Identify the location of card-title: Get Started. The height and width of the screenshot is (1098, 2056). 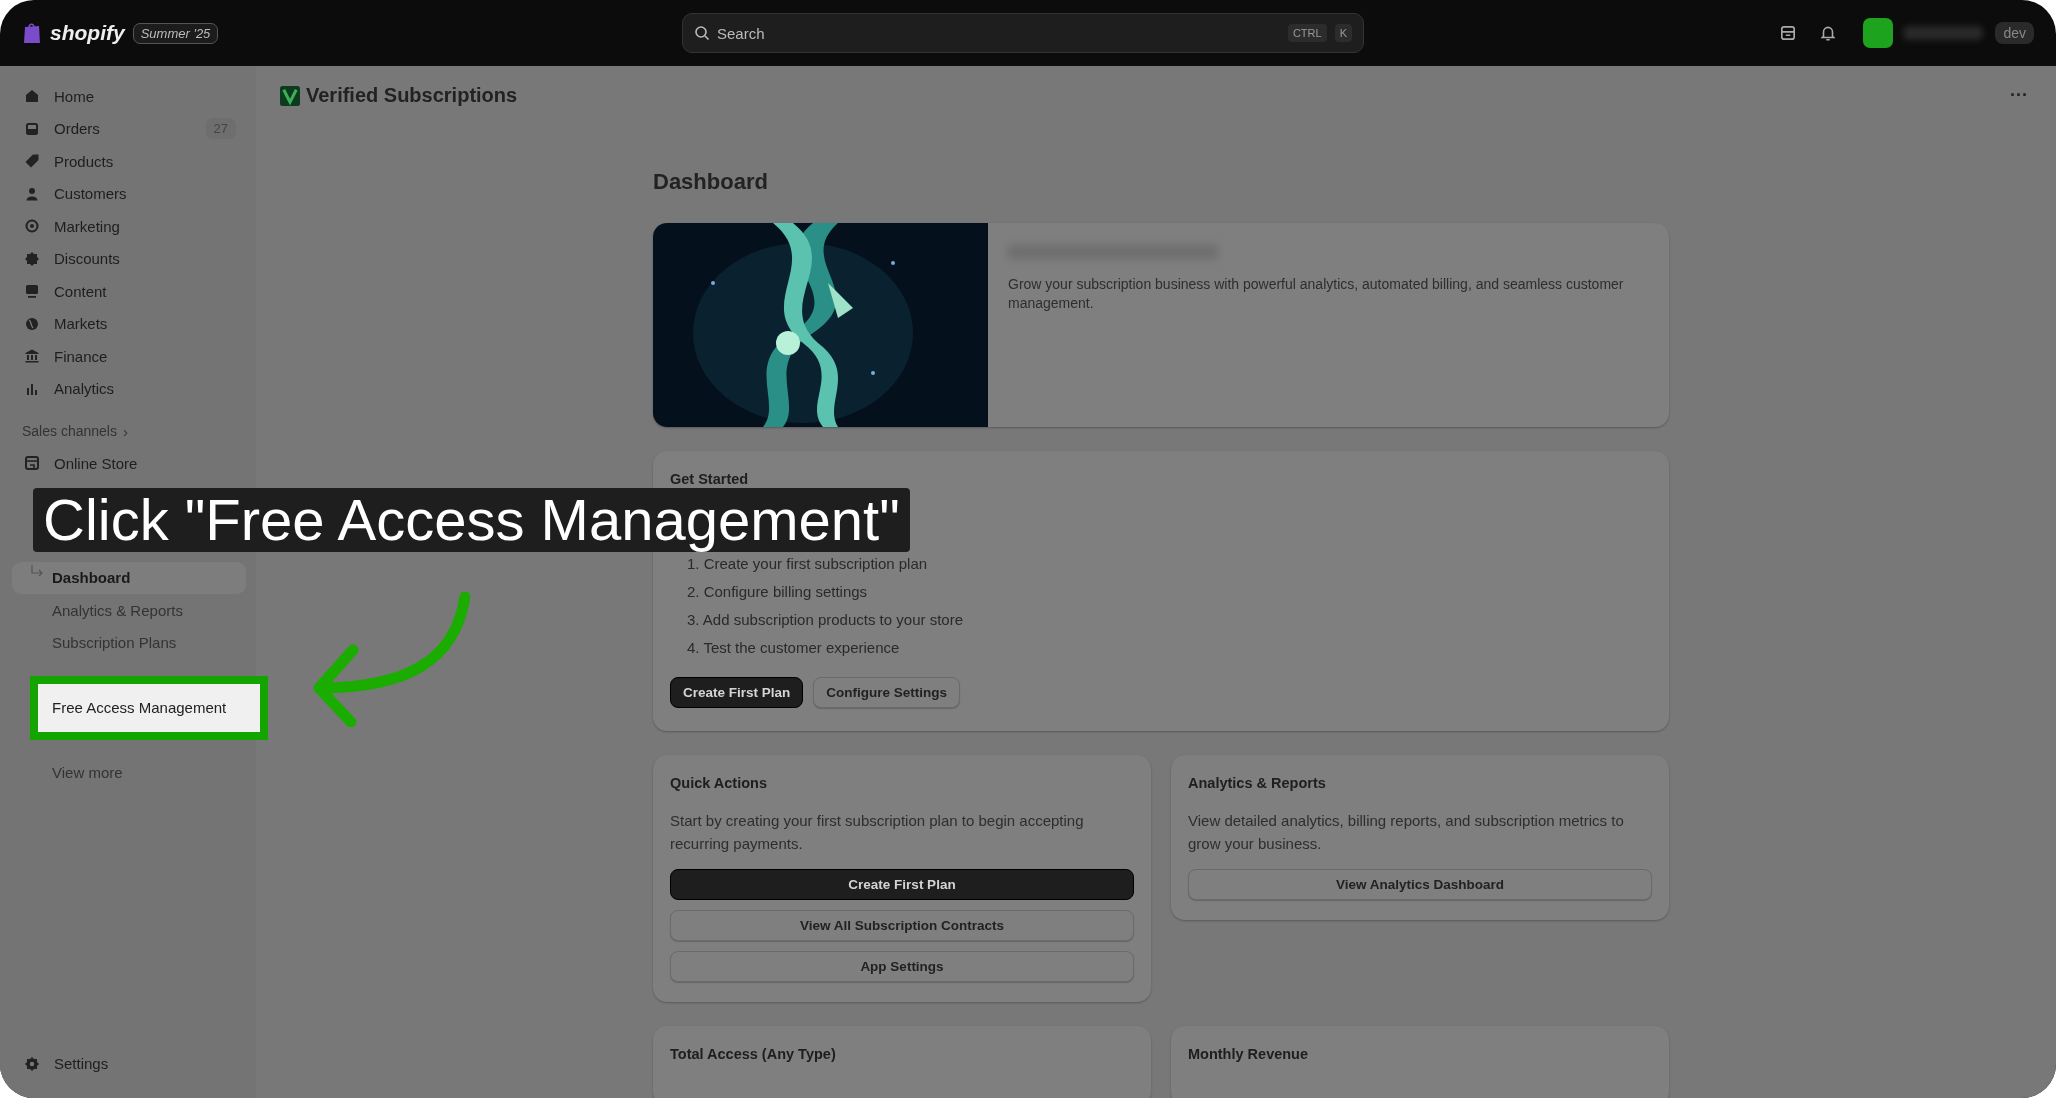
(710, 479).